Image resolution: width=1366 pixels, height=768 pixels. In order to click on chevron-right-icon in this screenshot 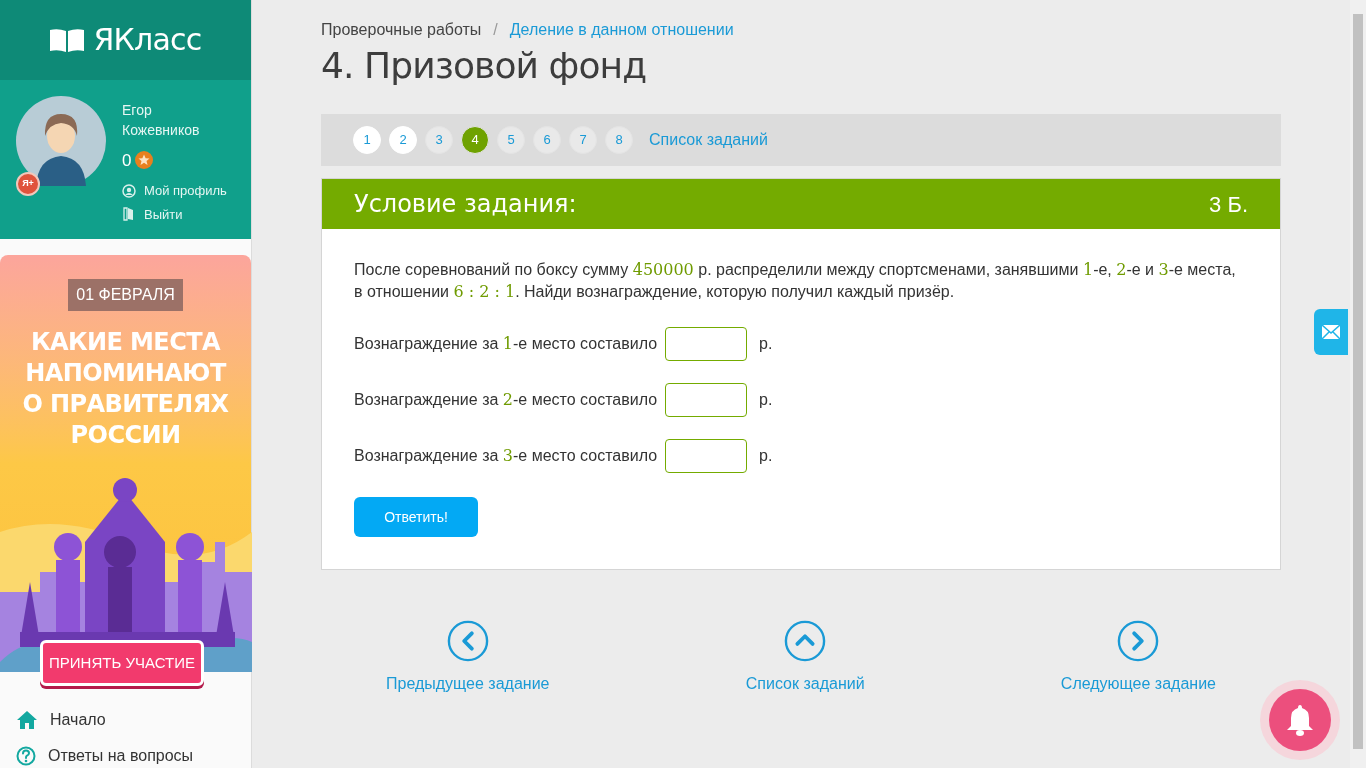, I will do `click(1138, 641)`.